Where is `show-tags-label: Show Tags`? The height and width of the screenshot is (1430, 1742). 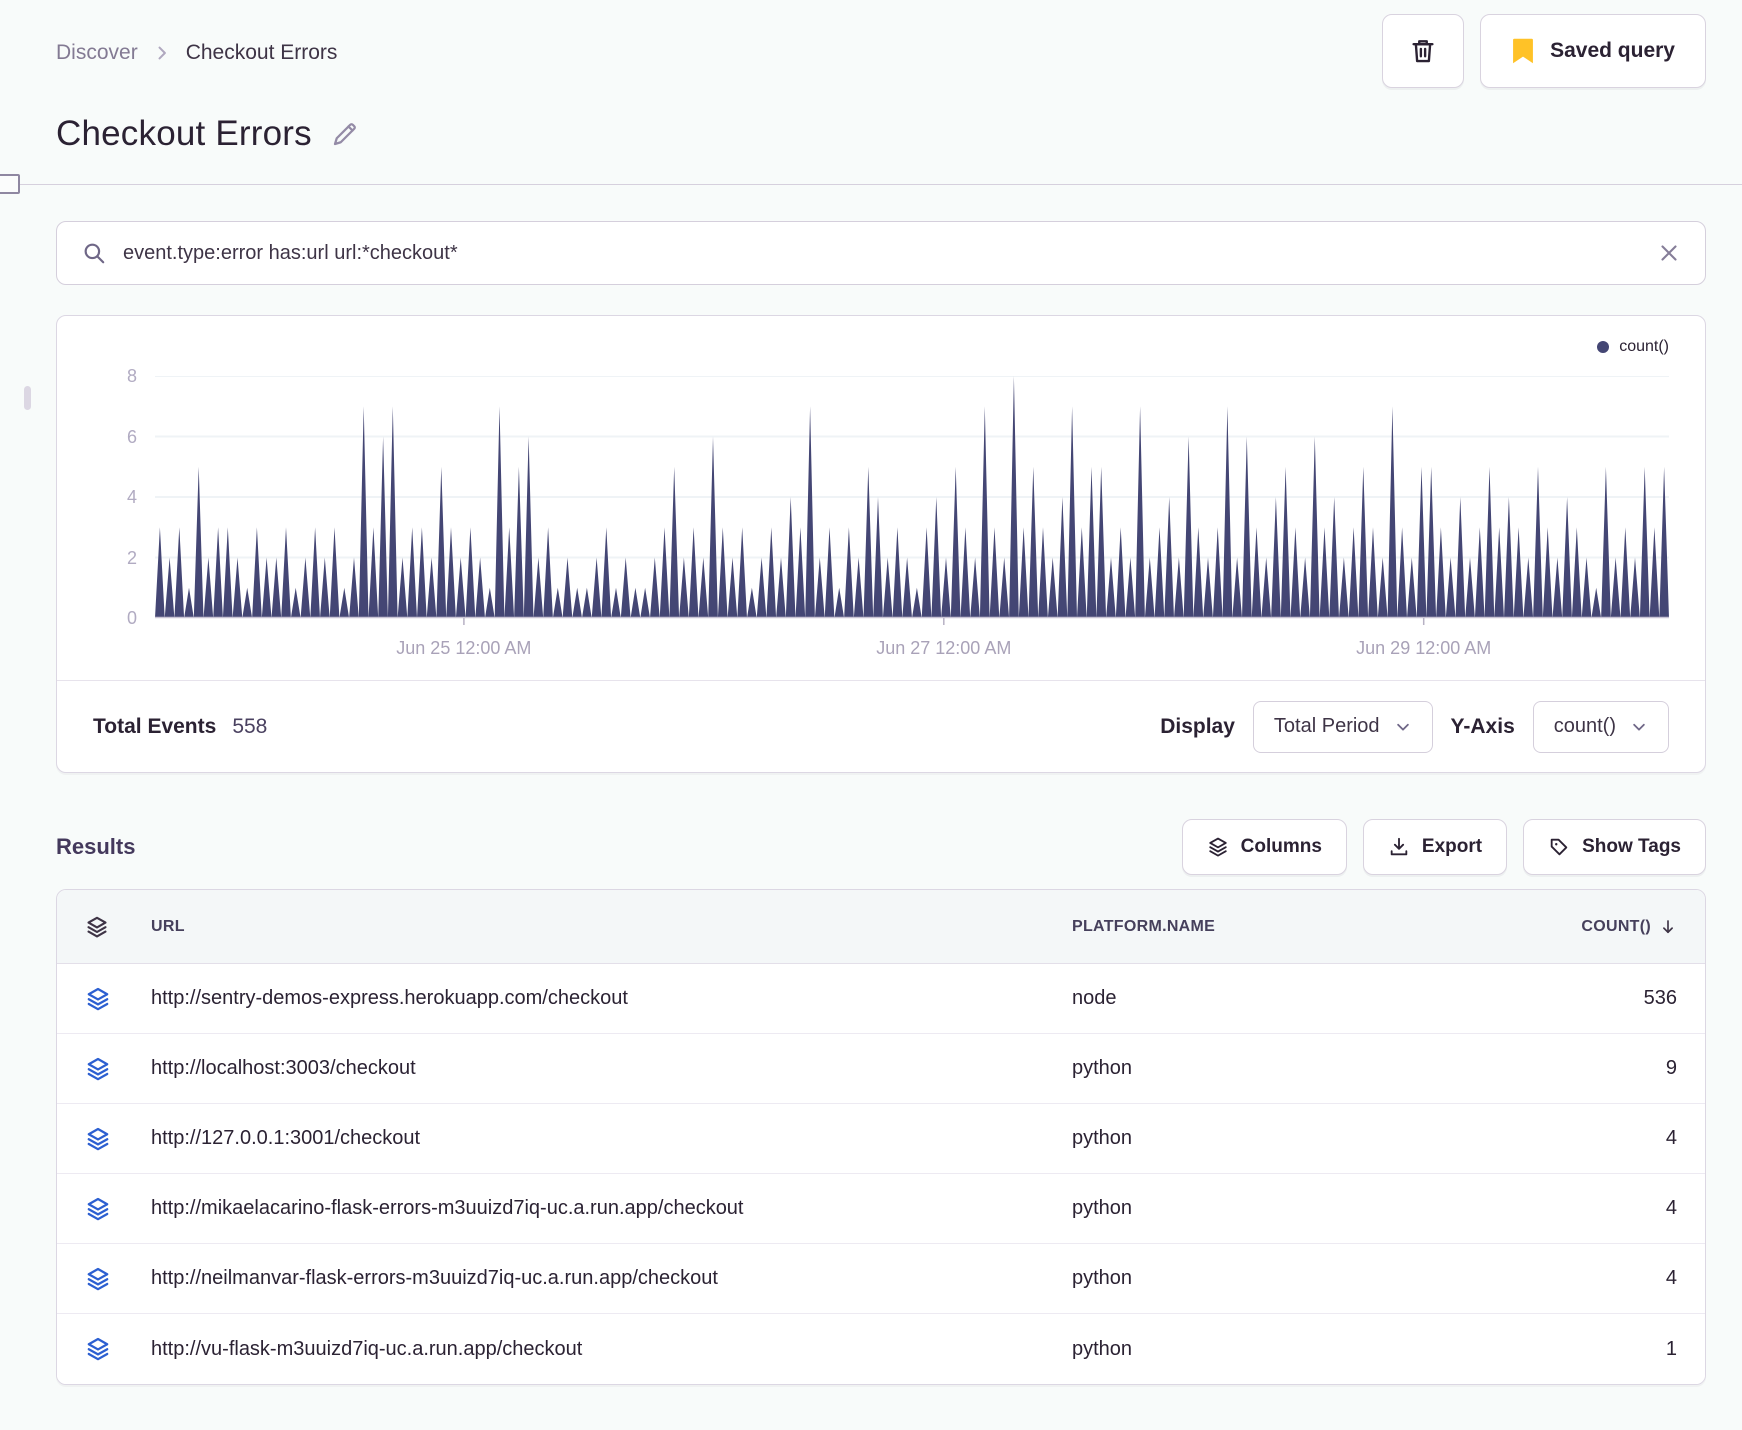
show-tags-label: Show Tags is located at coordinates (1631, 846).